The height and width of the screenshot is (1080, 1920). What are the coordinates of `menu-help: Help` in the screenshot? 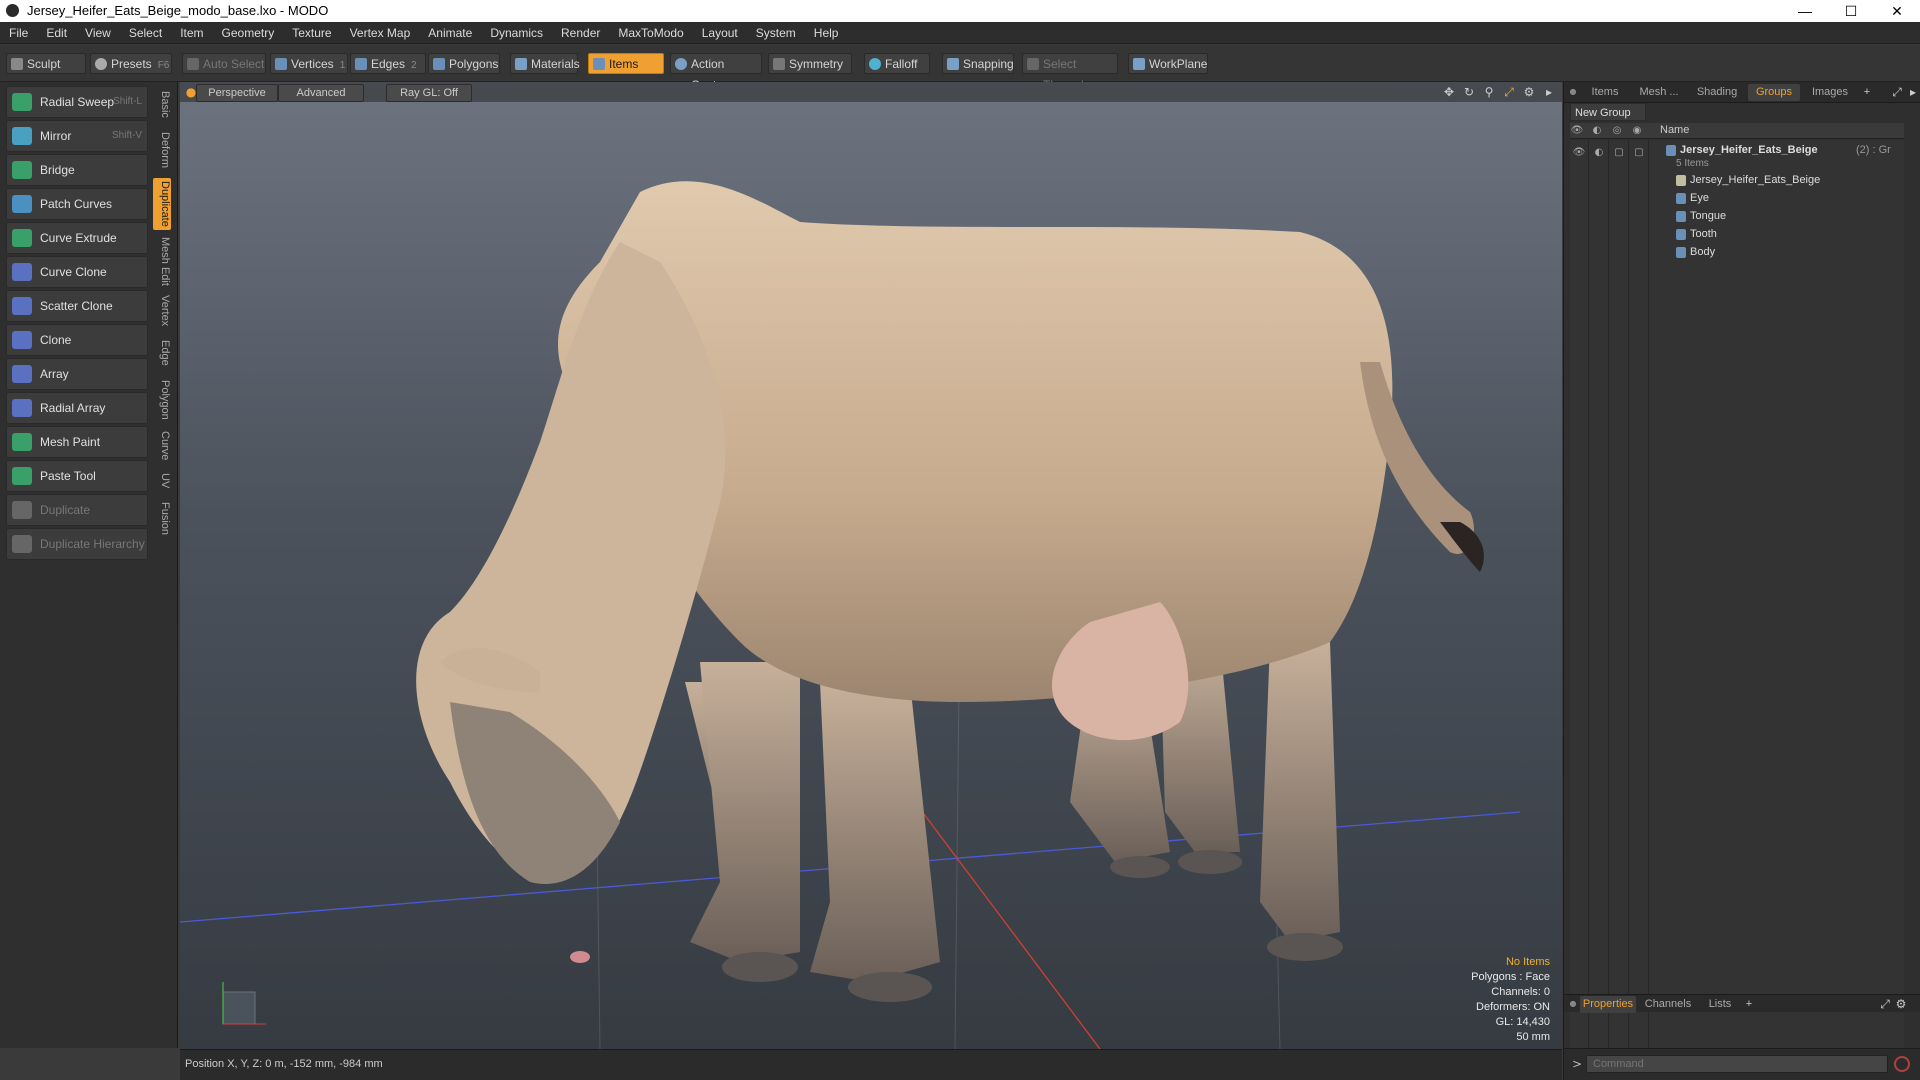 It's located at (826, 33).